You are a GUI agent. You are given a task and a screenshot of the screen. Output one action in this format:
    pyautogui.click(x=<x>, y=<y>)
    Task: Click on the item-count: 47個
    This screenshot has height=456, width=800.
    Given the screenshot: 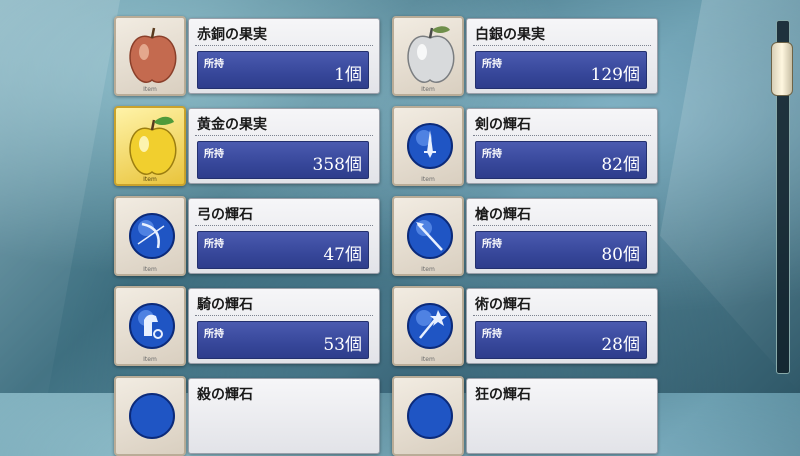 What is the action you would take?
    pyautogui.click(x=342, y=255)
    